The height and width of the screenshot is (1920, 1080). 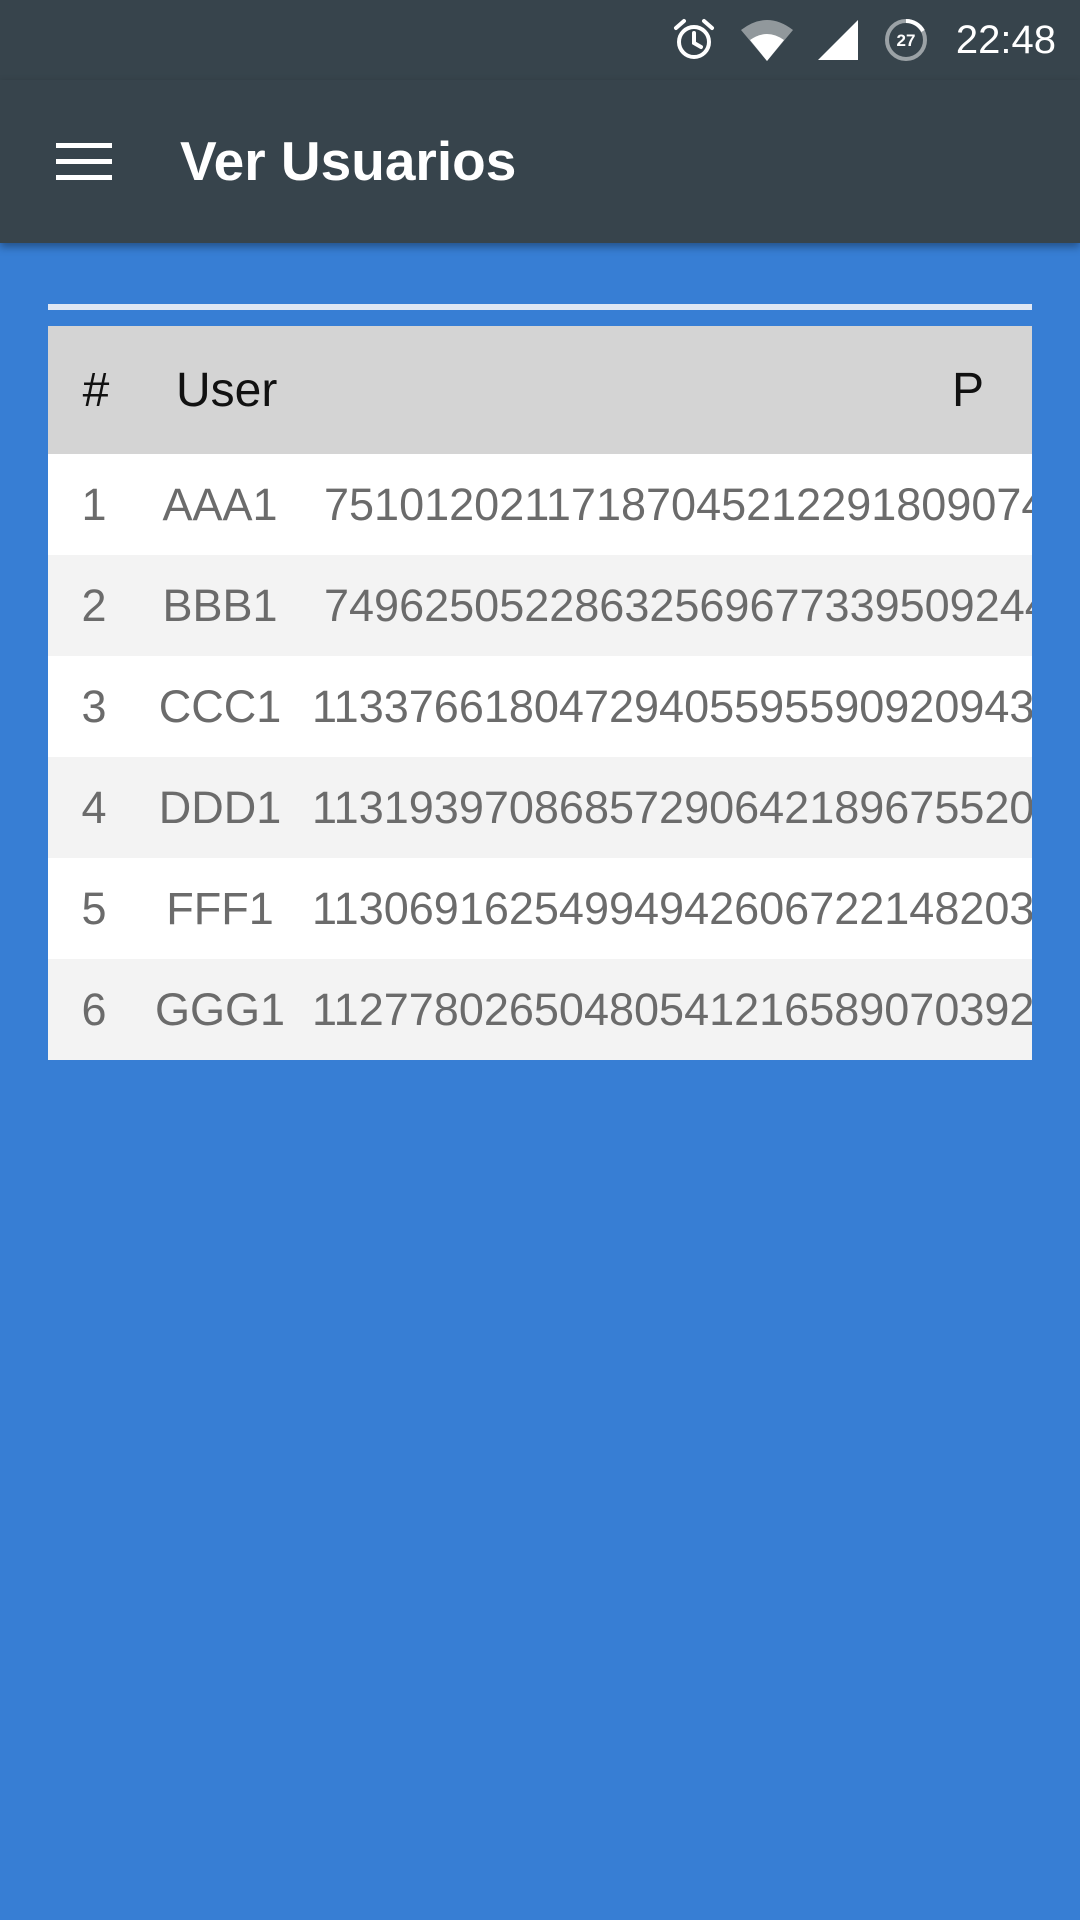 I want to click on table-row: 3 CCC1 113376618047294055955909209436, so click(x=540, y=706).